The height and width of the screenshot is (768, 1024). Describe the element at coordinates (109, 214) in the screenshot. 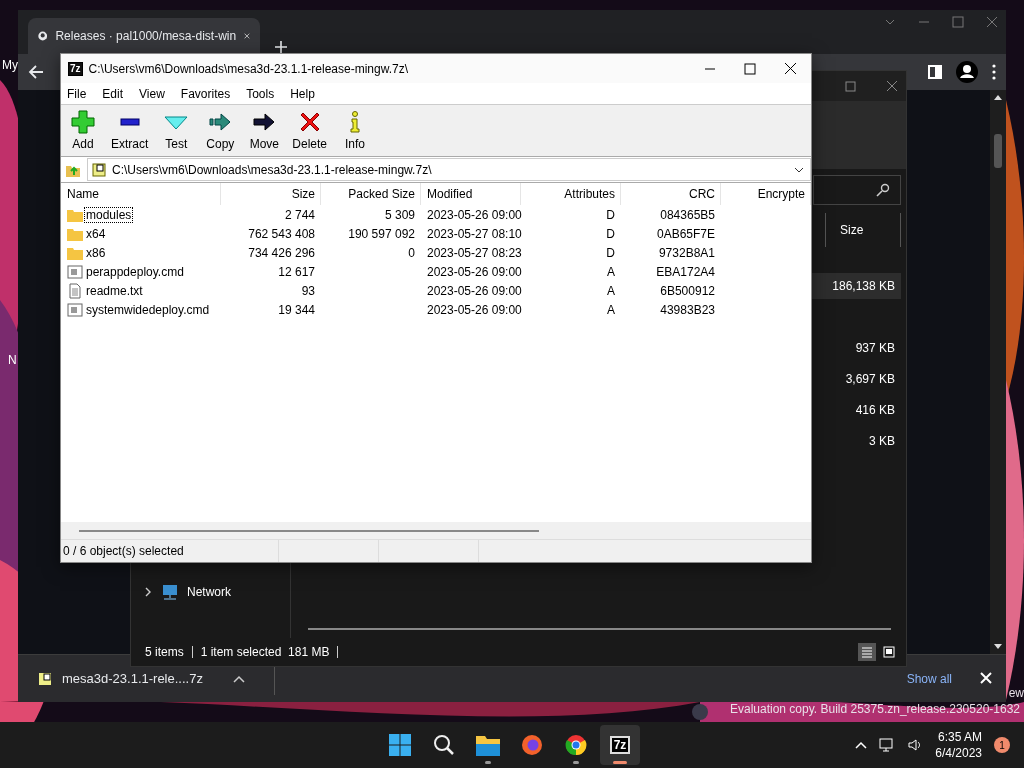

I see `file-name: modules` at that location.